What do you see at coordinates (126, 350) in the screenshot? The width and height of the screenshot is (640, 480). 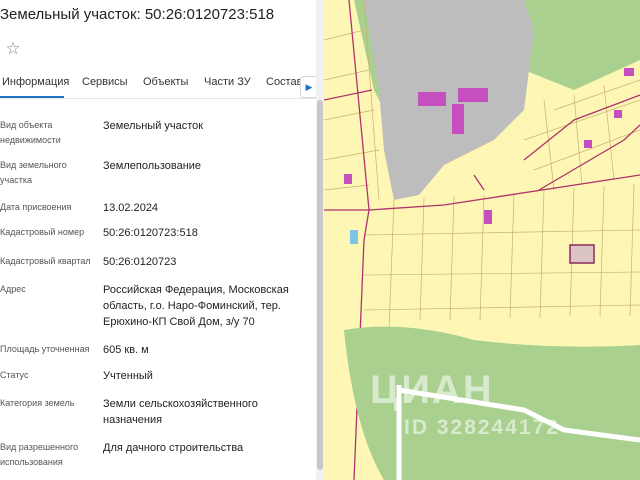 I see `info-value: 605 кв. м` at bounding box center [126, 350].